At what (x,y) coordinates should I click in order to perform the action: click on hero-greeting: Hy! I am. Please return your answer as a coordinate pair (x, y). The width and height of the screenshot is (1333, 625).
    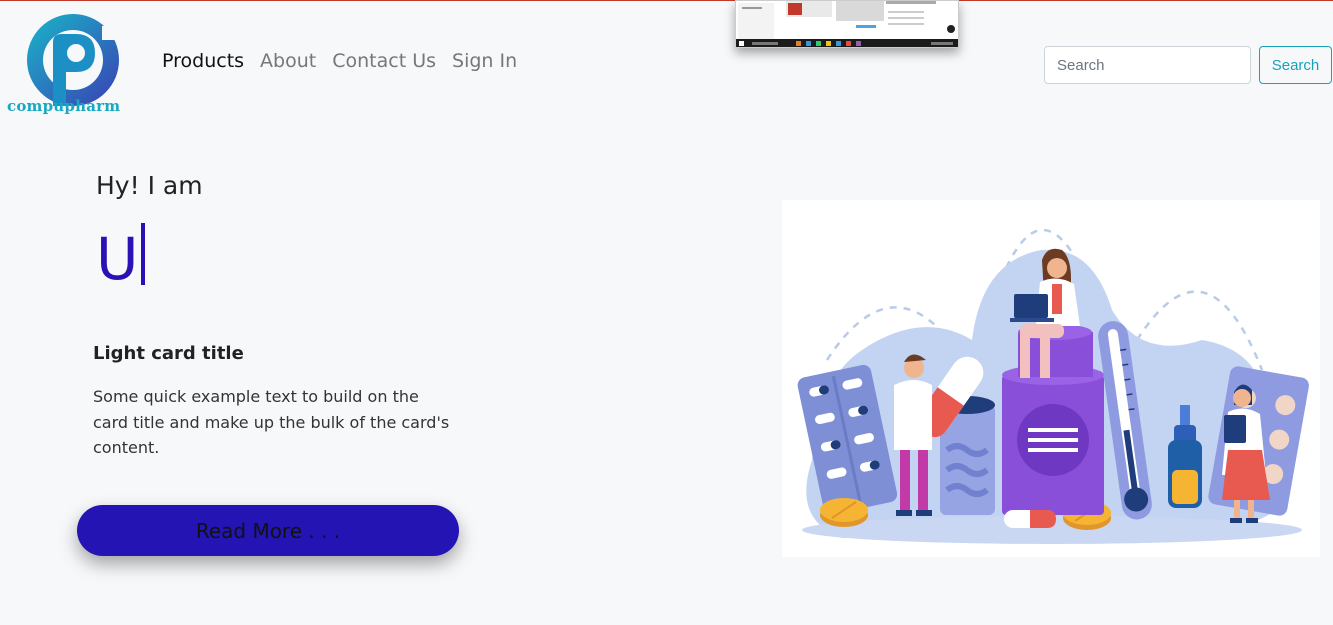
    Looking at the image, I should click on (149, 185).